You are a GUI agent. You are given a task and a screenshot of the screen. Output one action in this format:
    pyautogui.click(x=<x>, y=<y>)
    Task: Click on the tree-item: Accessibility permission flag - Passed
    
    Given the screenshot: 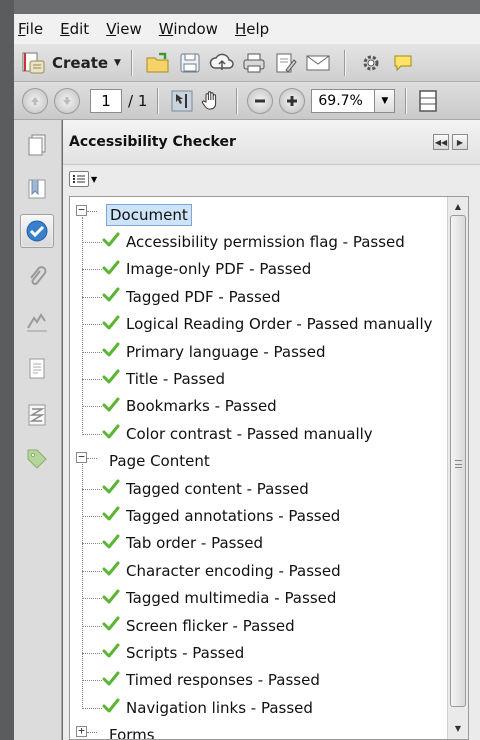 What is the action you would take?
    pyautogui.click(x=258, y=241)
    